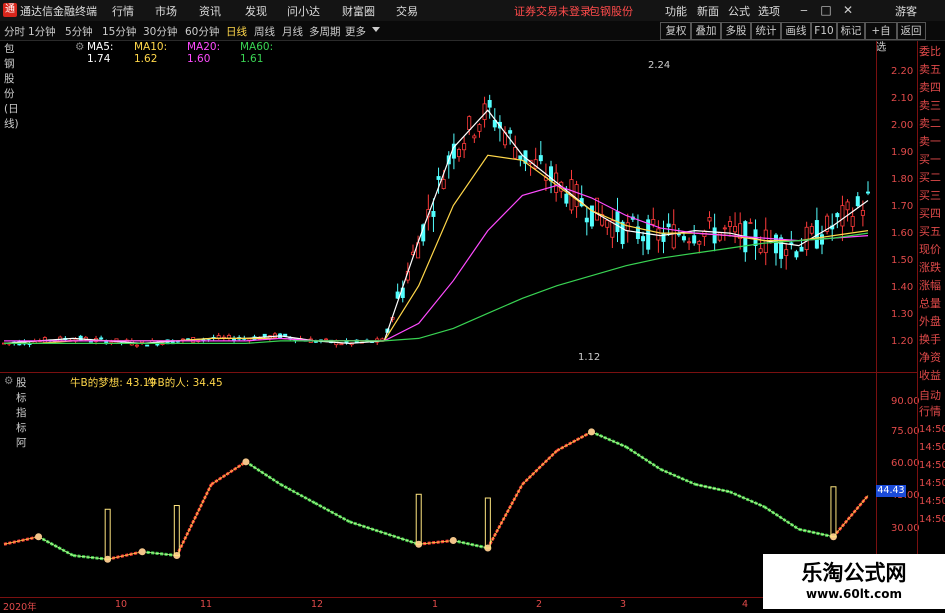 The height and width of the screenshot is (613, 945). What do you see at coordinates (706, 31) in the screenshot?
I see `overlay-button: 叠加` at bounding box center [706, 31].